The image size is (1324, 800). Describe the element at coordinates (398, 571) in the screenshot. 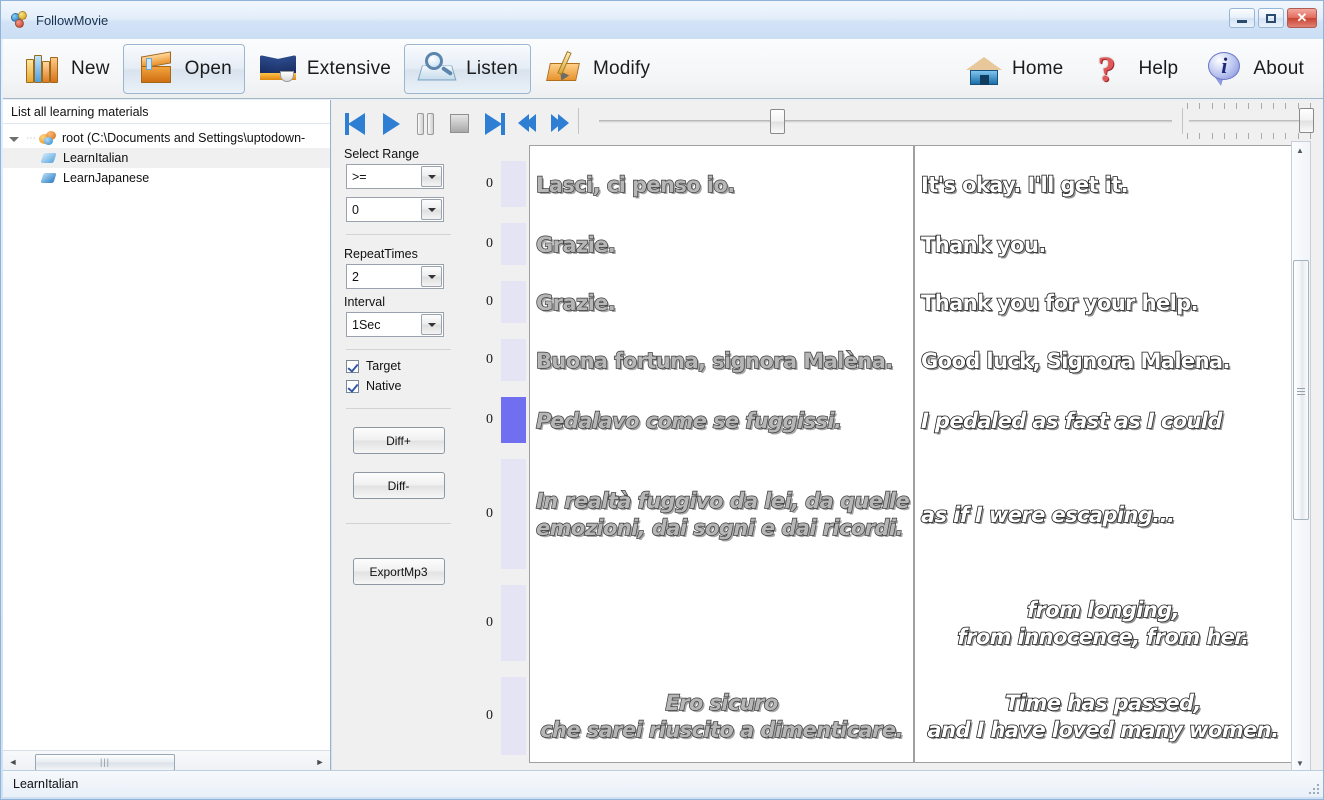

I see `export-mp3-button: ExportMp3` at that location.